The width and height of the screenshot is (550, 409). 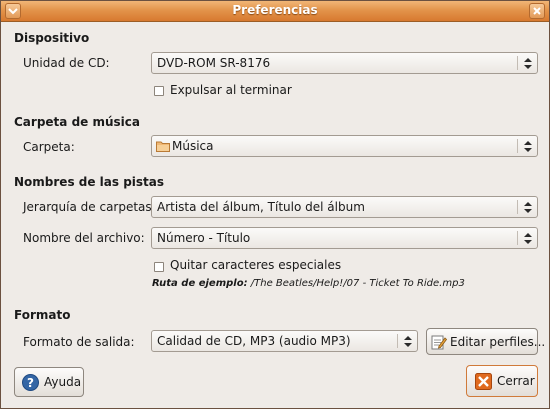 What do you see at coordinates (231, 90) in the screenshot?
I see `eject-label: Expulsar al terminar` at bounding box center [231, 90].